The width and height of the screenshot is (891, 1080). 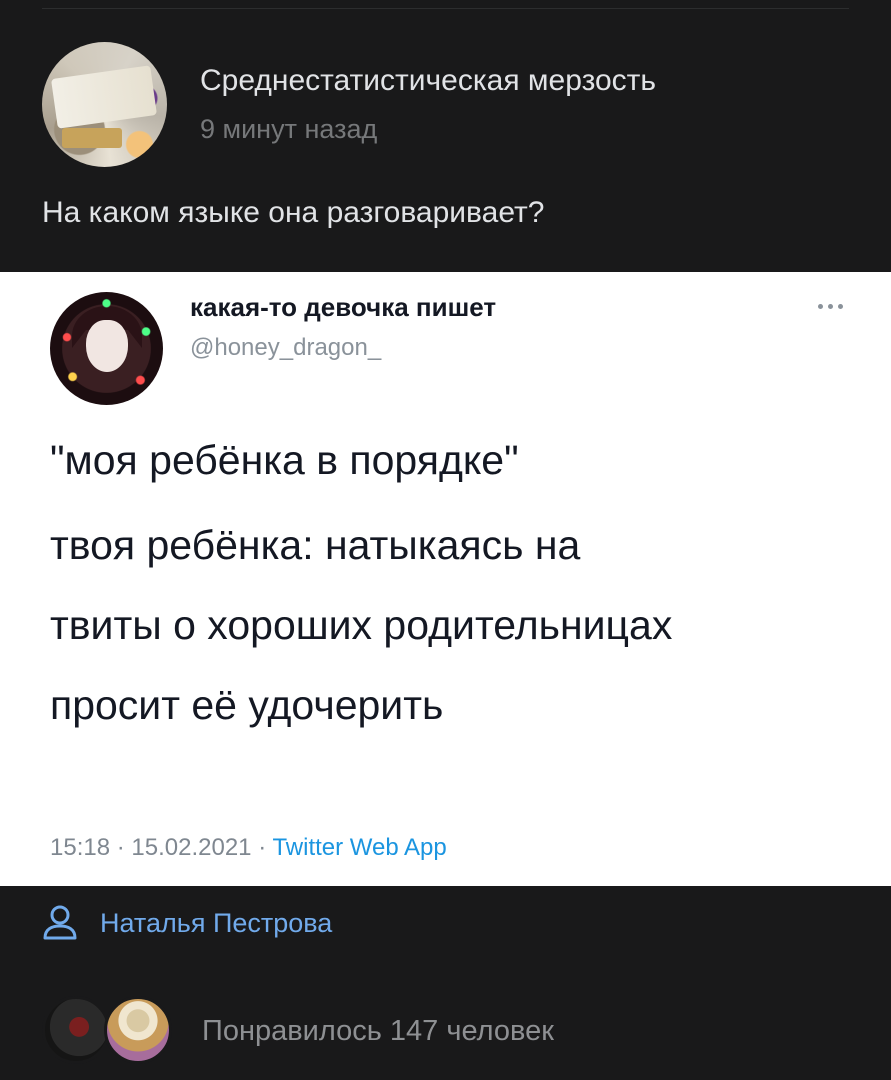 I want to click on post-author-avatar, so click(x=104, y=104).